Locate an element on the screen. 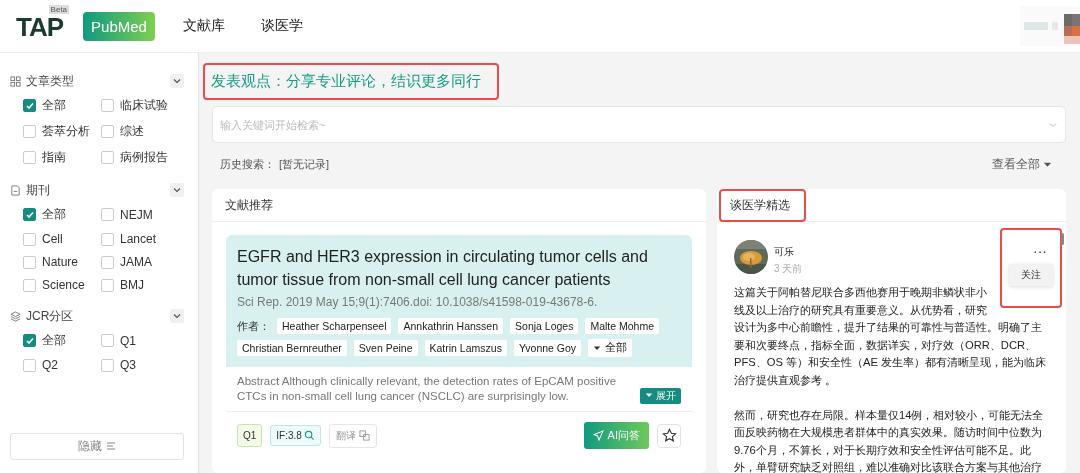  author-tag: Sonja Loges is located at coordinates (544, 326).